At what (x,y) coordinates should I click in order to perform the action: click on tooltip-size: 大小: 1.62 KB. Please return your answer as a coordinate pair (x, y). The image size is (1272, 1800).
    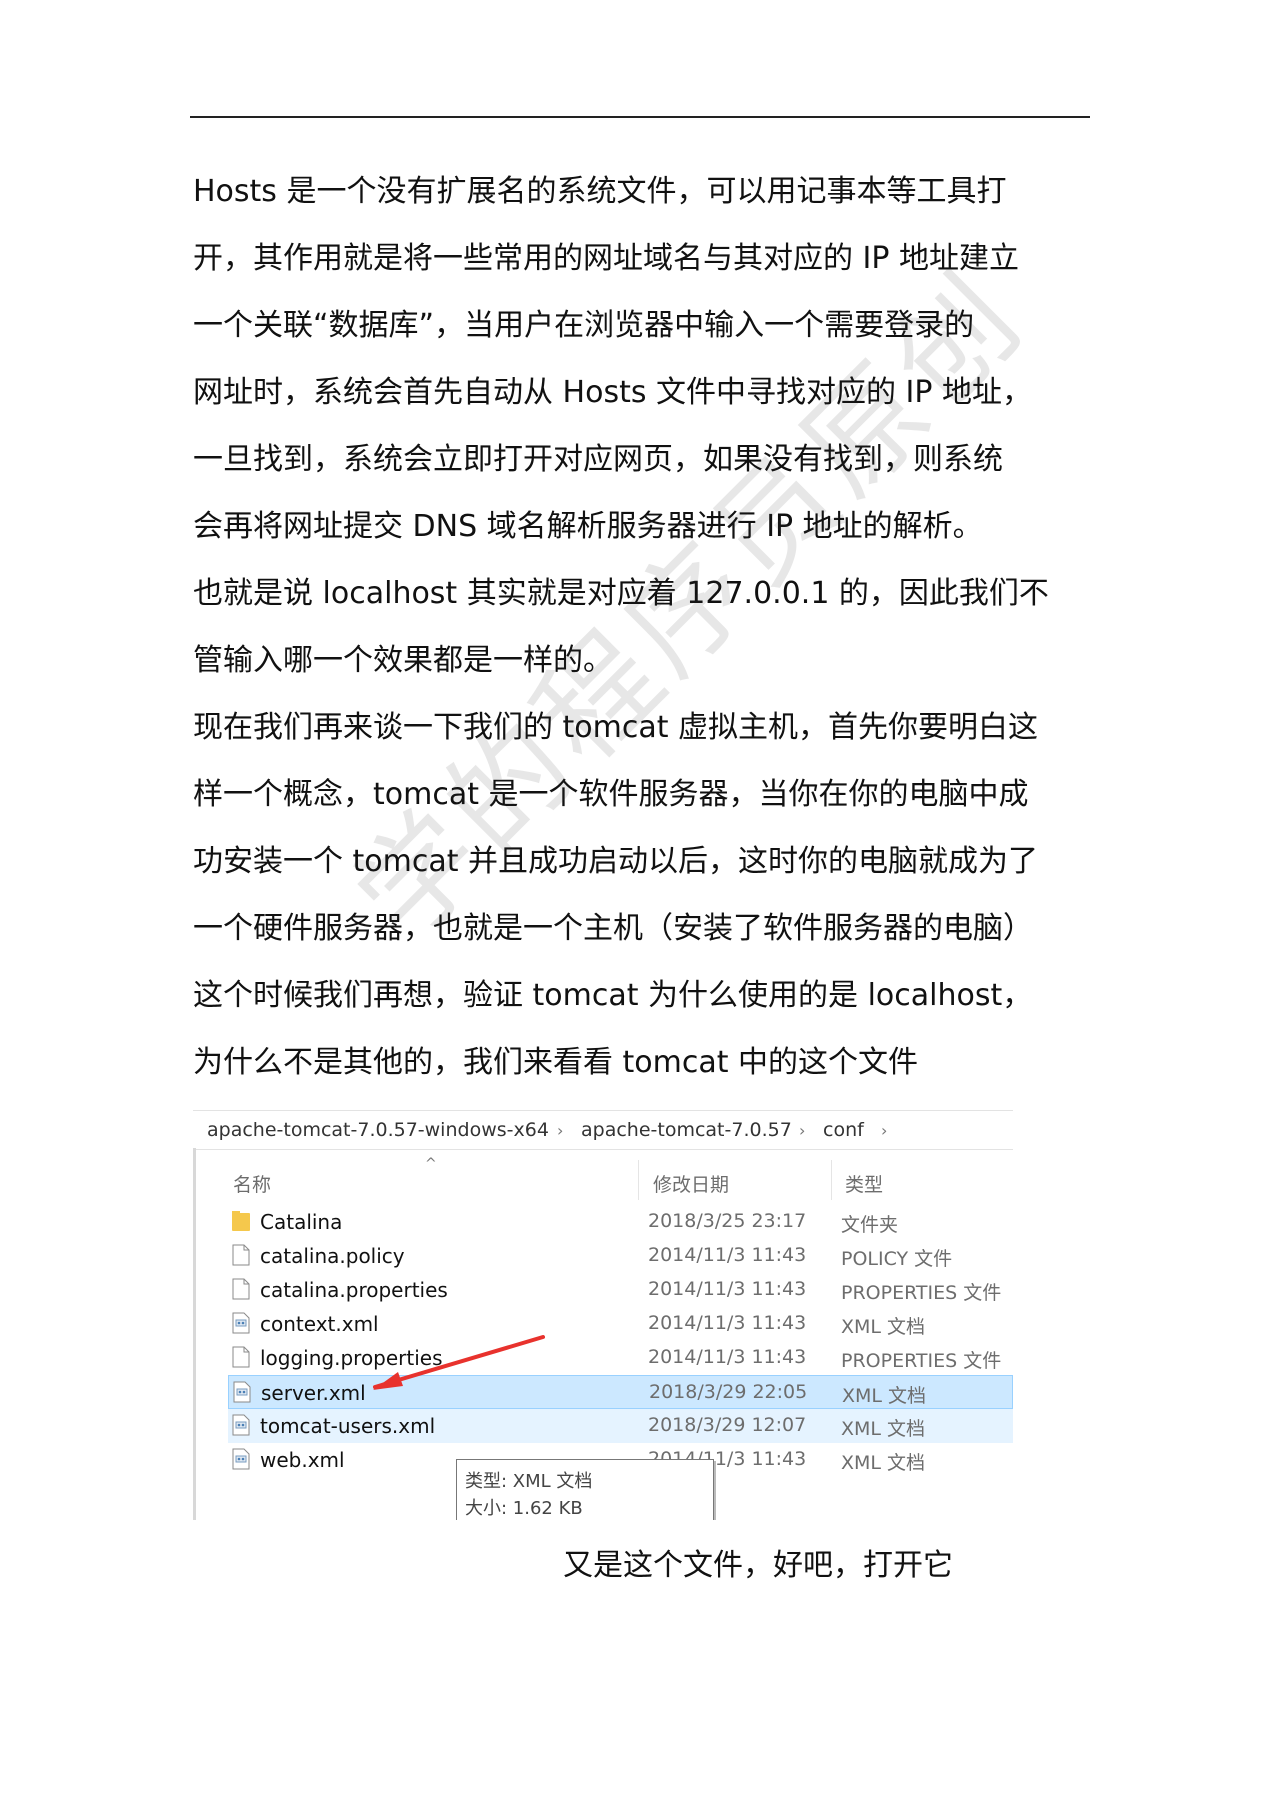
    Looking at the image, I should click on (524, 1508).